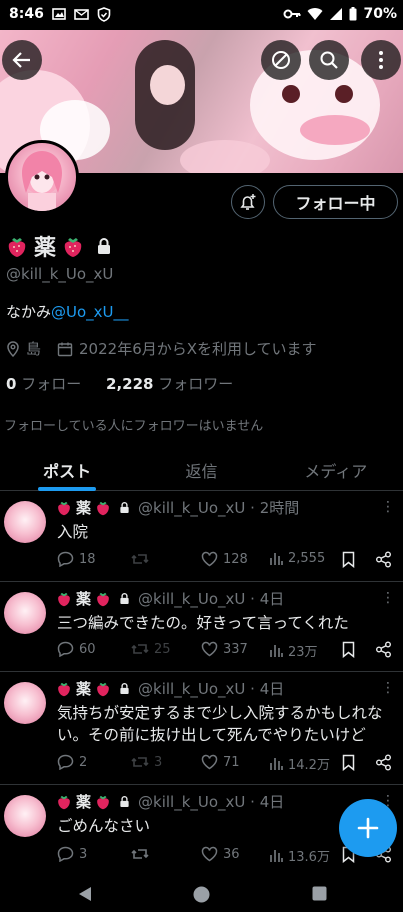 The image size is (403, 912). Describe the element at coordinates (224, 649) in the screenshot. I see `like-button: 337` at that location.